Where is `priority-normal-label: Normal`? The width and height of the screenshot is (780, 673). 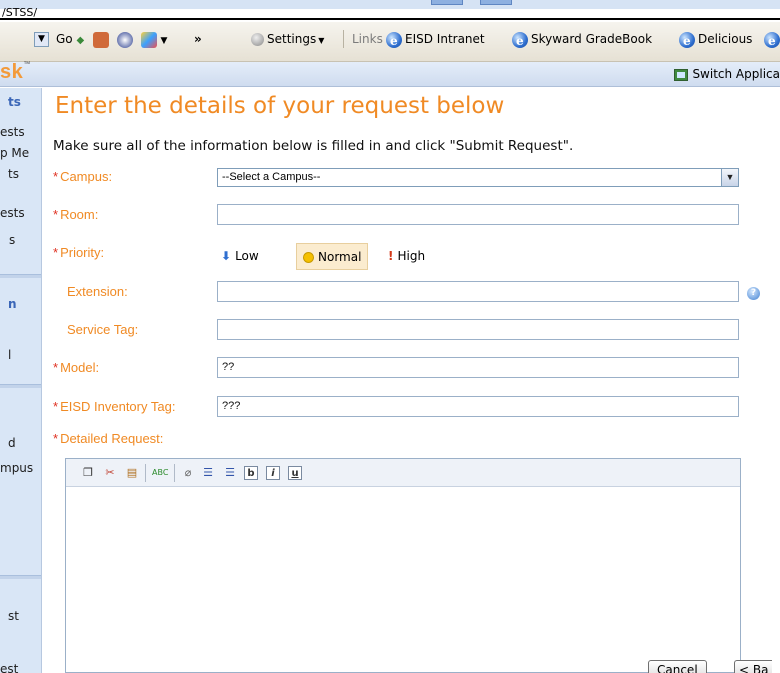
priority-normal-label: Normal is located at coordinates (340, 257).